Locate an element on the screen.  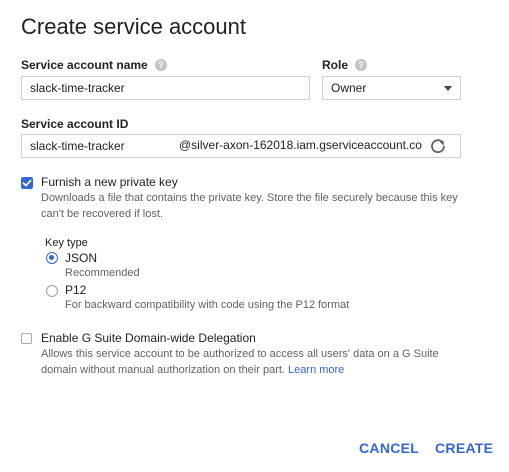
role-select: Owner is located at coordinates (391, 88).